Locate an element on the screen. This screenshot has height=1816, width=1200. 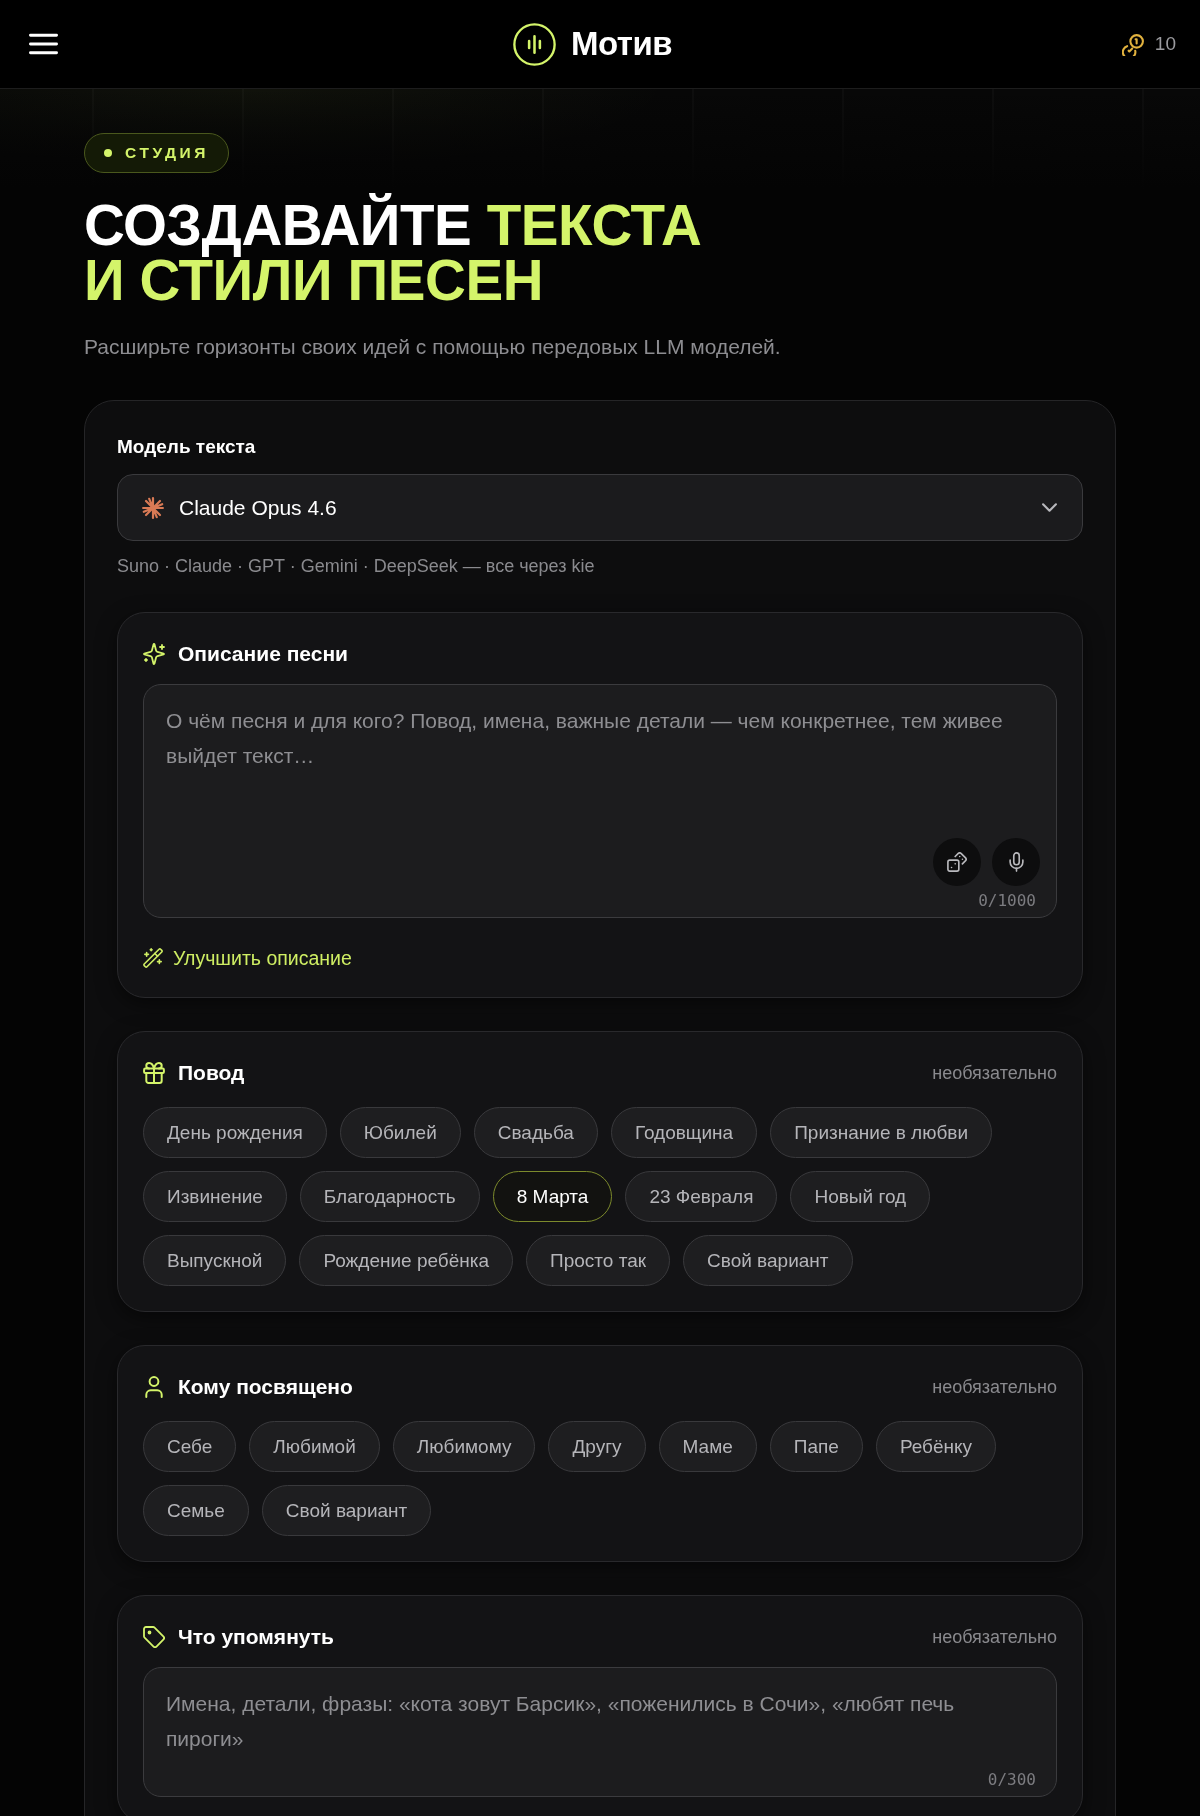
equalizer-icon is located at coordinates (534, 44).